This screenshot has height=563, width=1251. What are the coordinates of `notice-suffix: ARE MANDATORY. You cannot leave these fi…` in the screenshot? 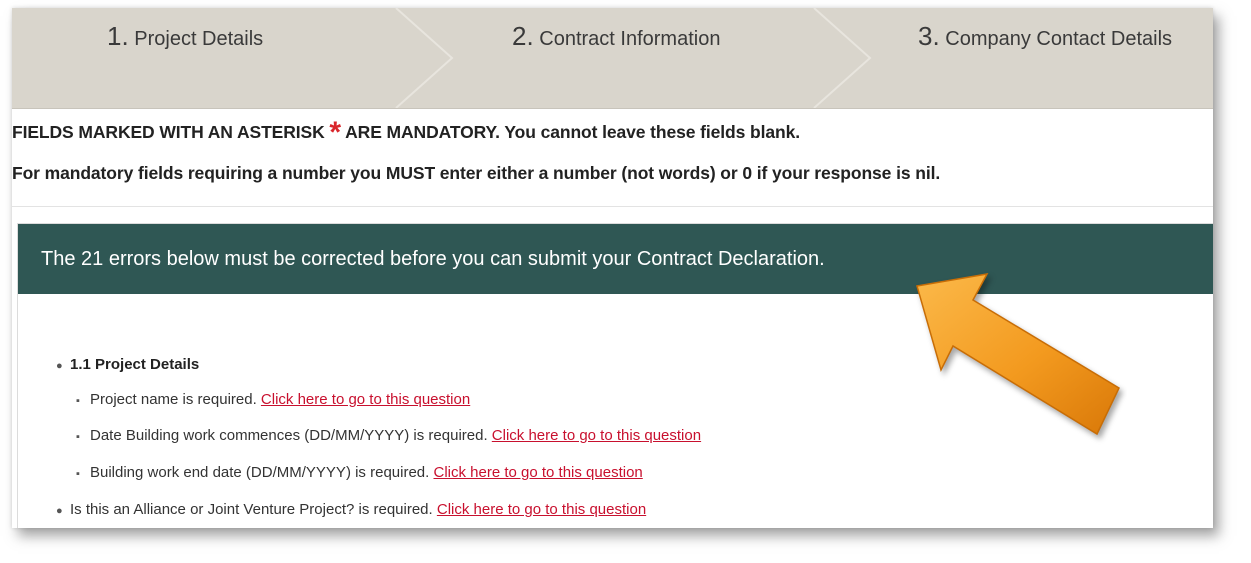 It's located at (572, 132).